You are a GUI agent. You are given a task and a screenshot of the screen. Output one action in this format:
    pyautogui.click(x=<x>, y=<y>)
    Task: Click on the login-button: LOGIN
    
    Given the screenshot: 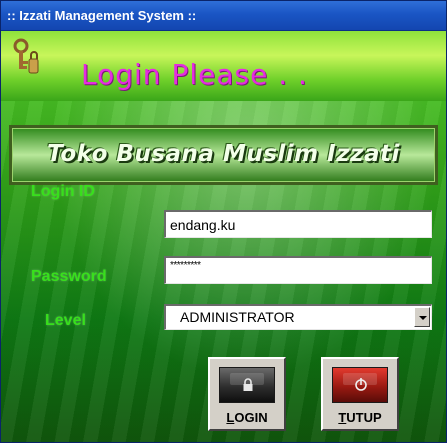 What is the action you would take?
    pyautogui.click(x=247, y=394)
    